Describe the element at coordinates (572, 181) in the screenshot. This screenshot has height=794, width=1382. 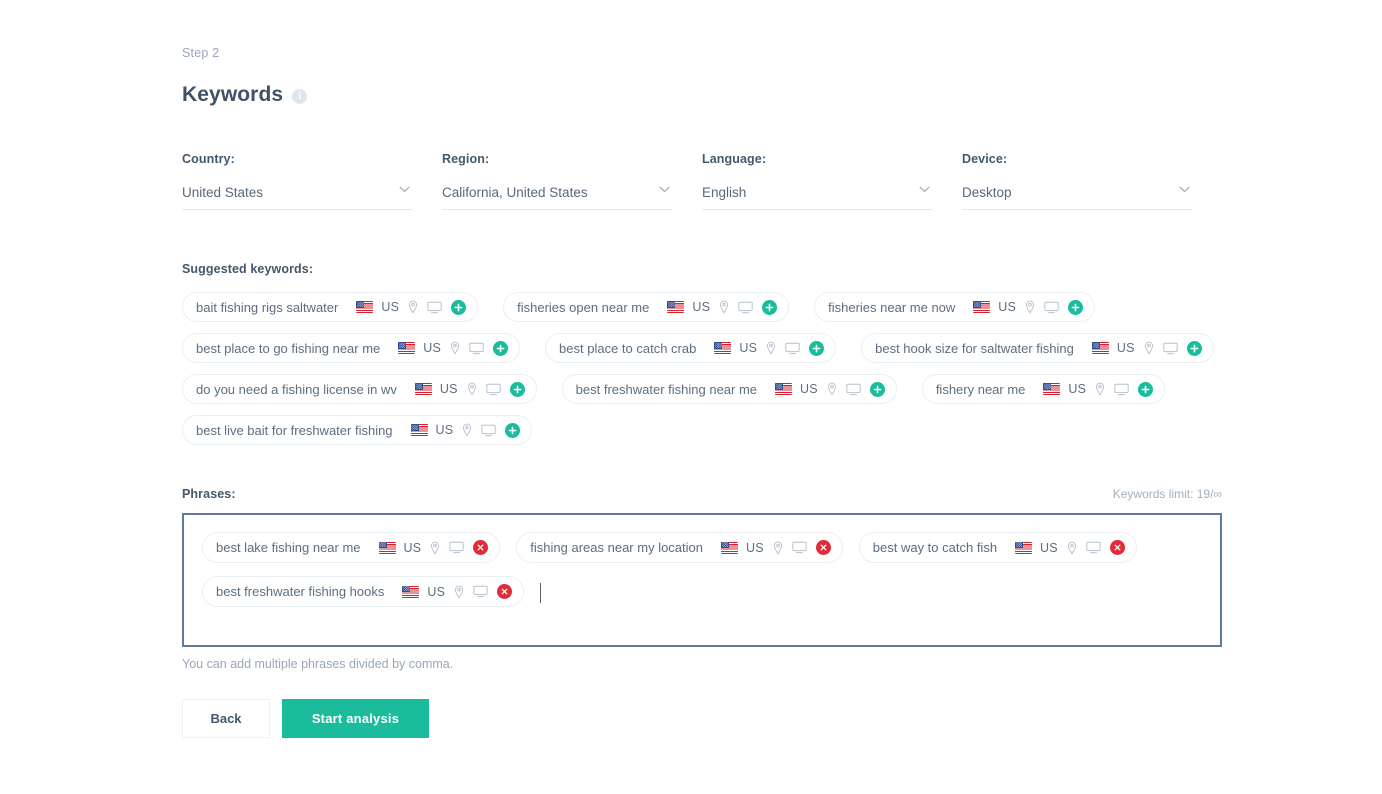
I see `filter-group-region: Region: California, United States` at that location.